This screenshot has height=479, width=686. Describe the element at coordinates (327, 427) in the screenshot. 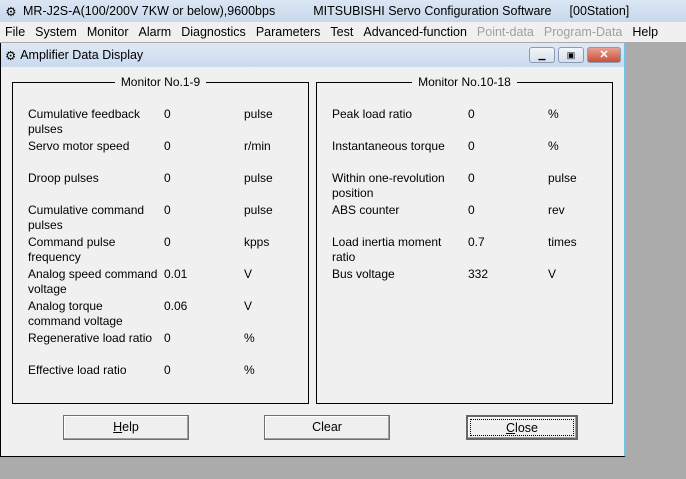

I see `clear-button: Clear` at that location.